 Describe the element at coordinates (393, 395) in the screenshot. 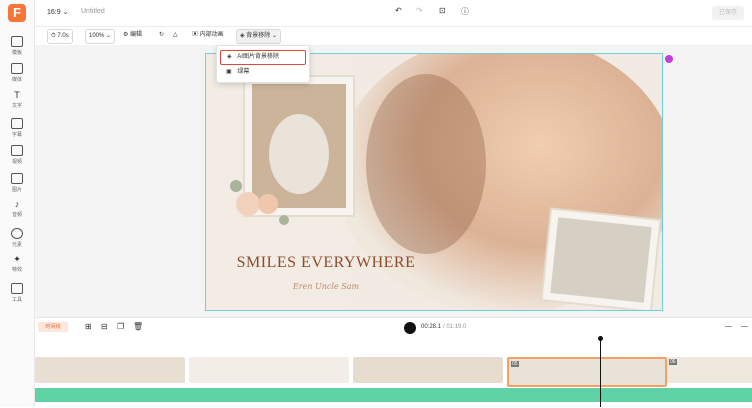

I see `audio-waveform` at that location.